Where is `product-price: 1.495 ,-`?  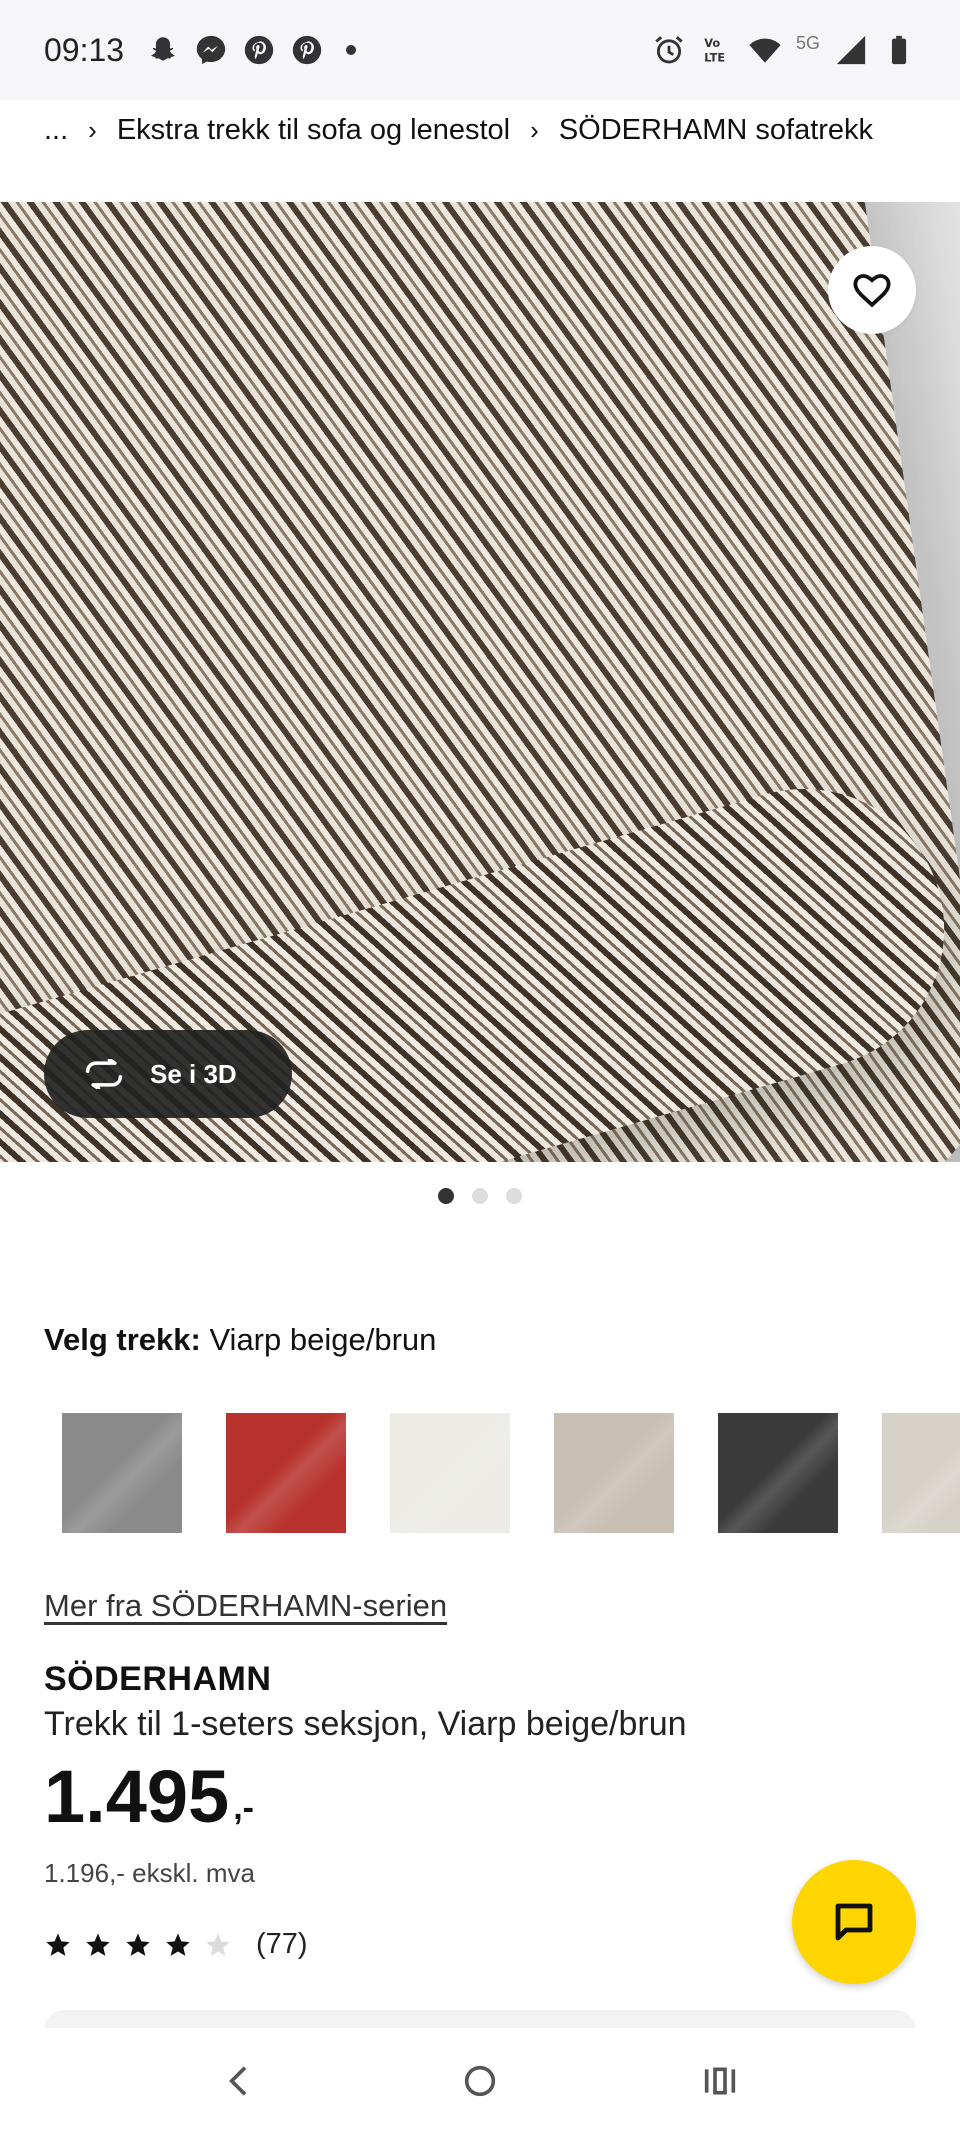 product-price: 1.495 ,- is located at coordinates (149, 1797).